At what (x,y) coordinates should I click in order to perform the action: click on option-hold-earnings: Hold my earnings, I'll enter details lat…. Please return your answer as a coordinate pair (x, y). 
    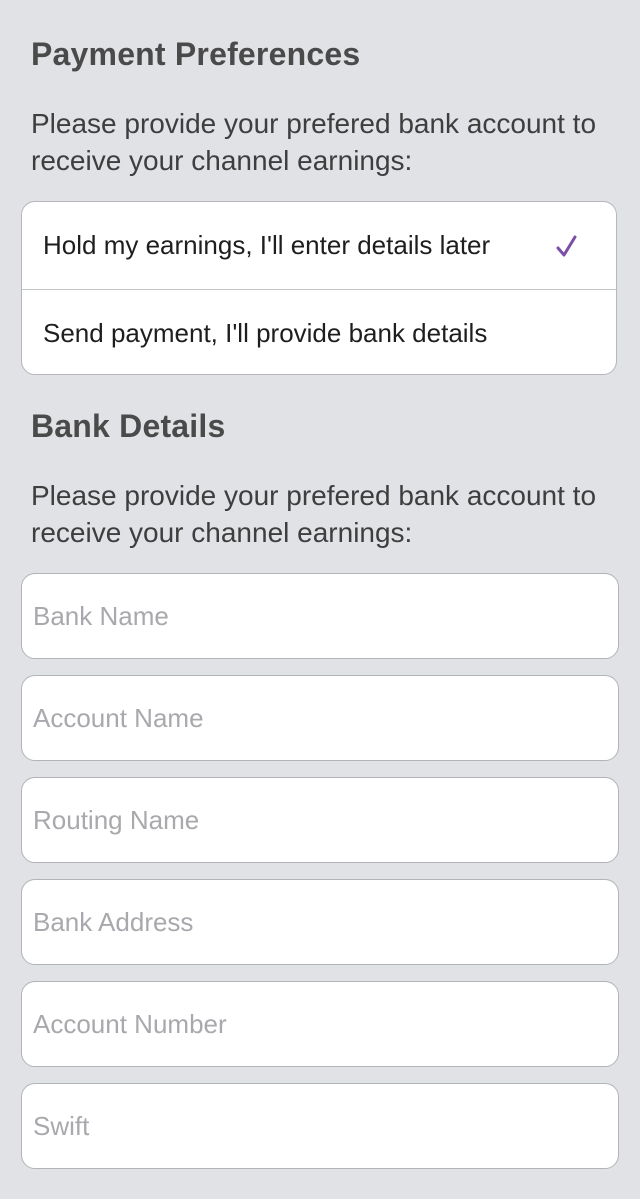
    Looking at the image, I should click on (319, 245).